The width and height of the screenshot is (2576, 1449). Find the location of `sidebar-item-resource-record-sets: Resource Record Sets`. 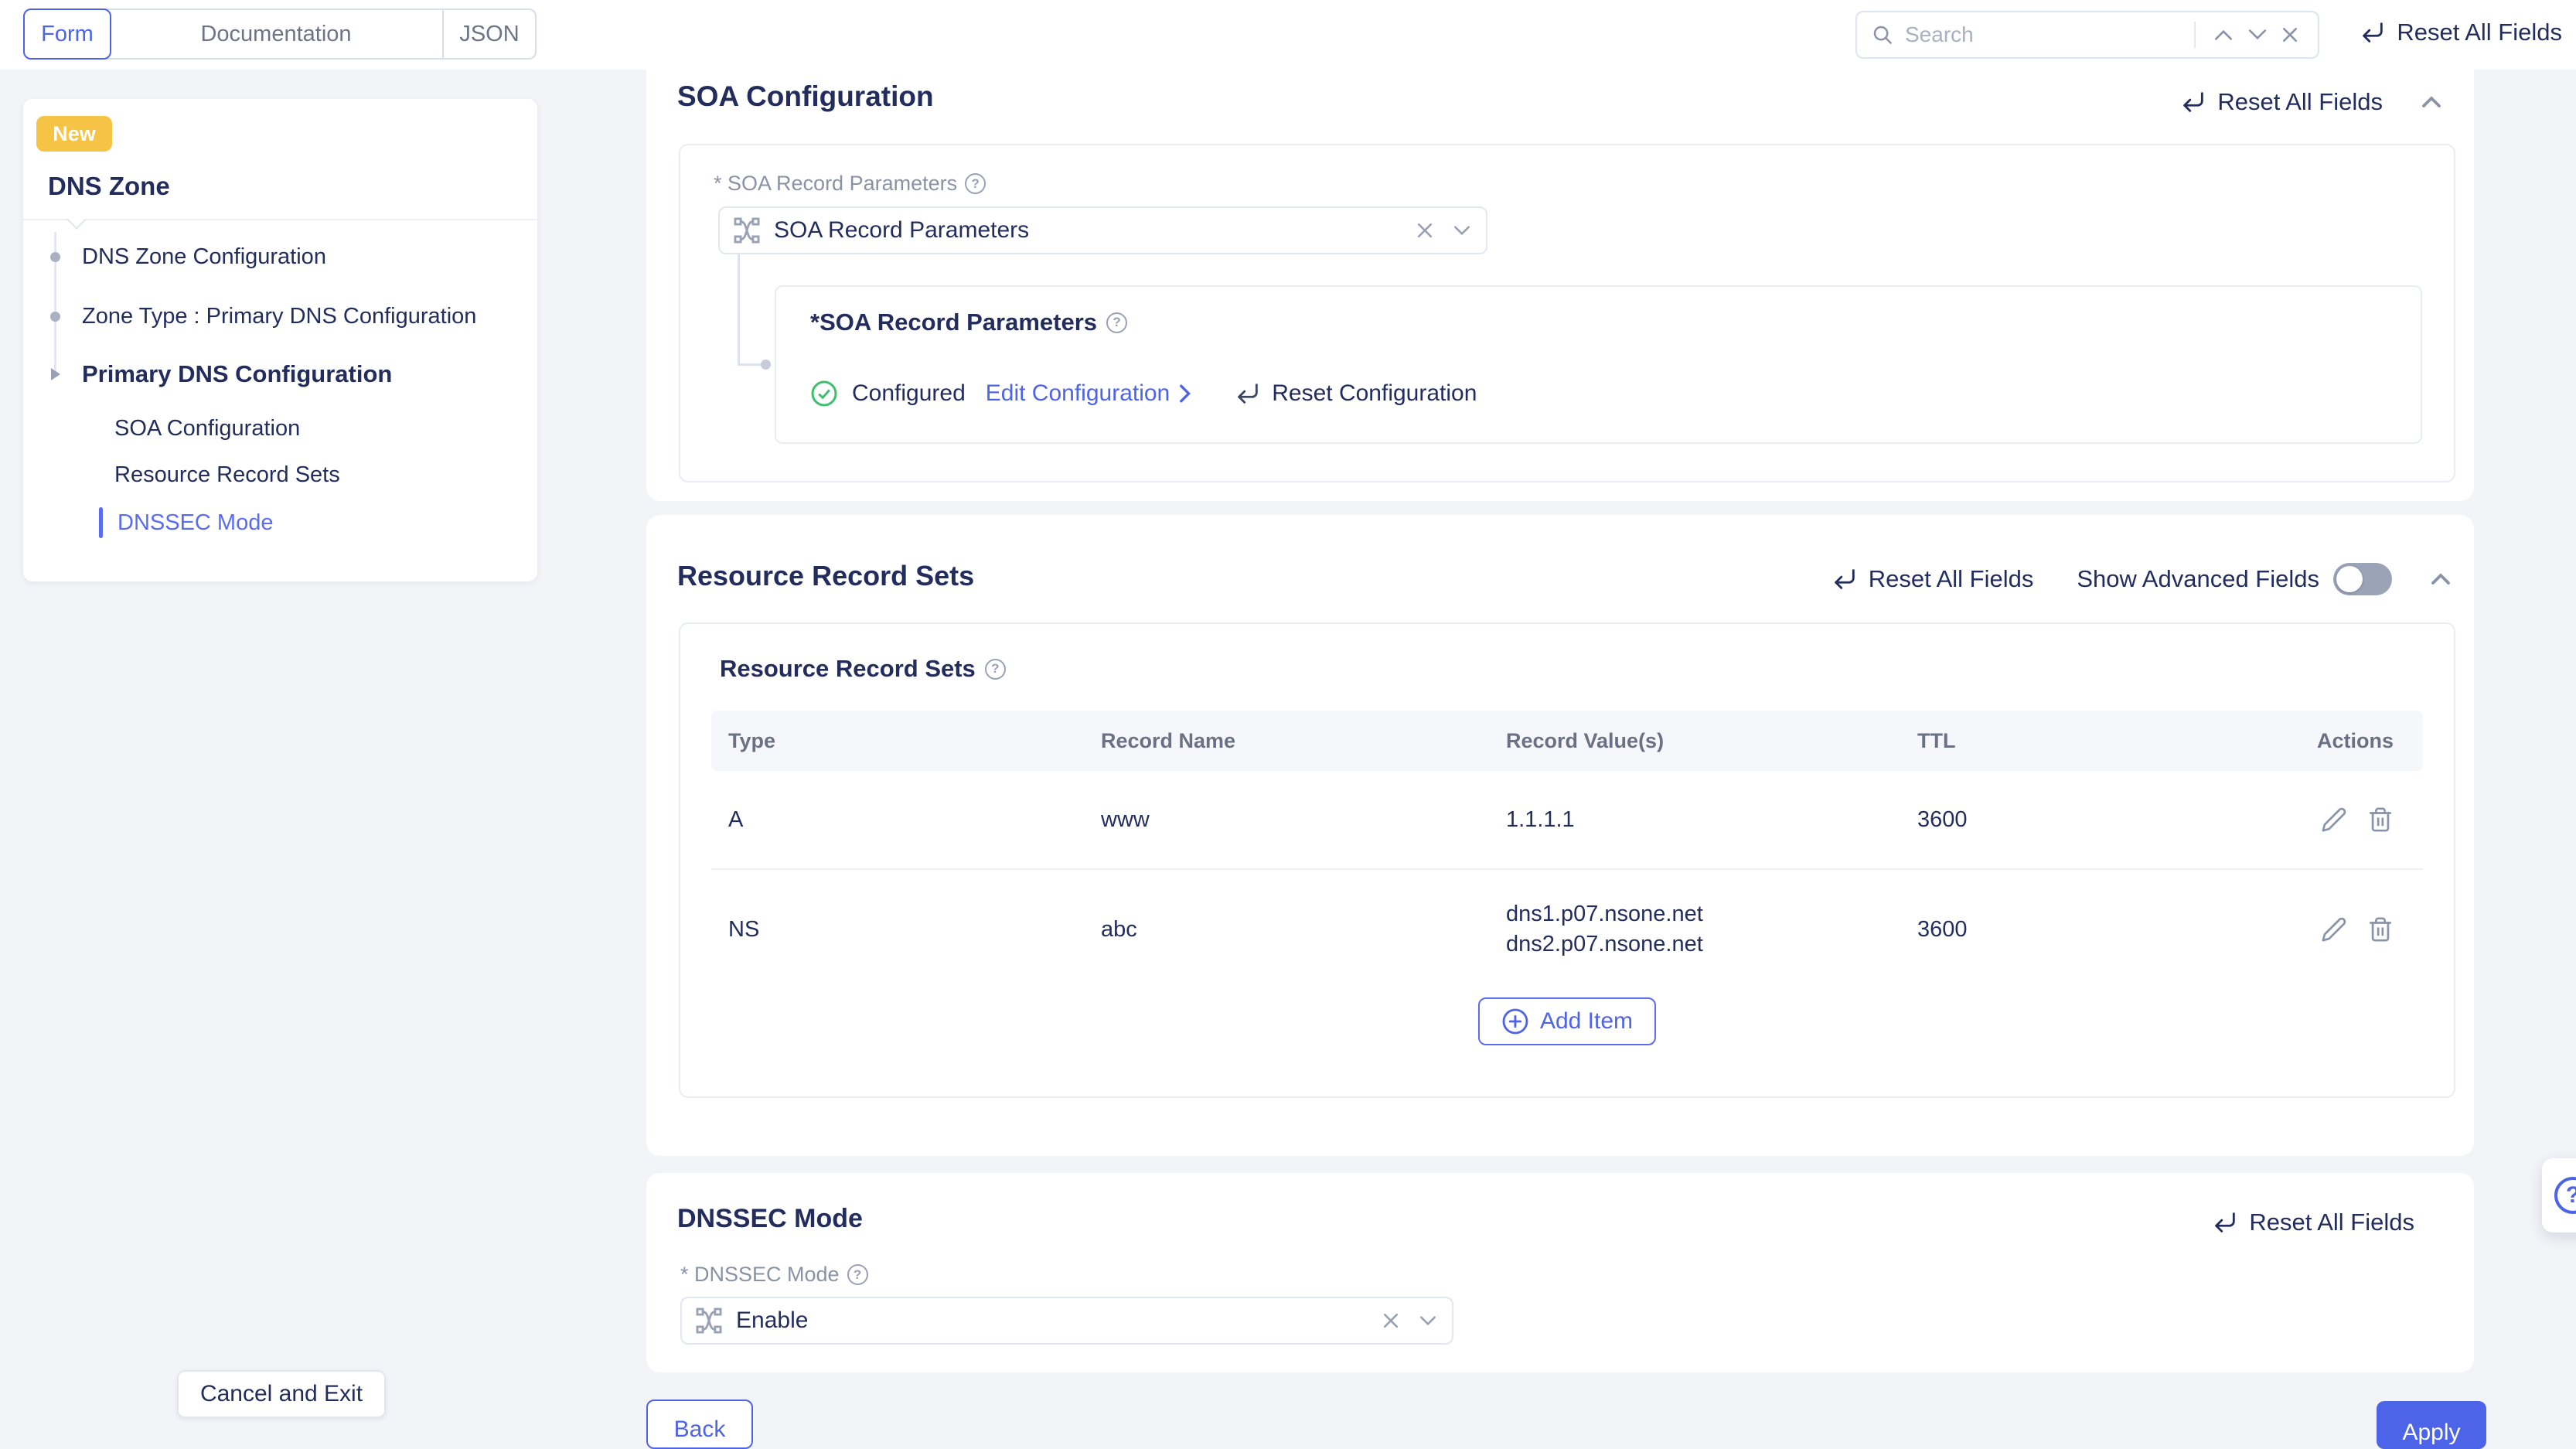

sidebar-item-resource-record-sets: Resource Record Sets is located at coordinates (280, 475).